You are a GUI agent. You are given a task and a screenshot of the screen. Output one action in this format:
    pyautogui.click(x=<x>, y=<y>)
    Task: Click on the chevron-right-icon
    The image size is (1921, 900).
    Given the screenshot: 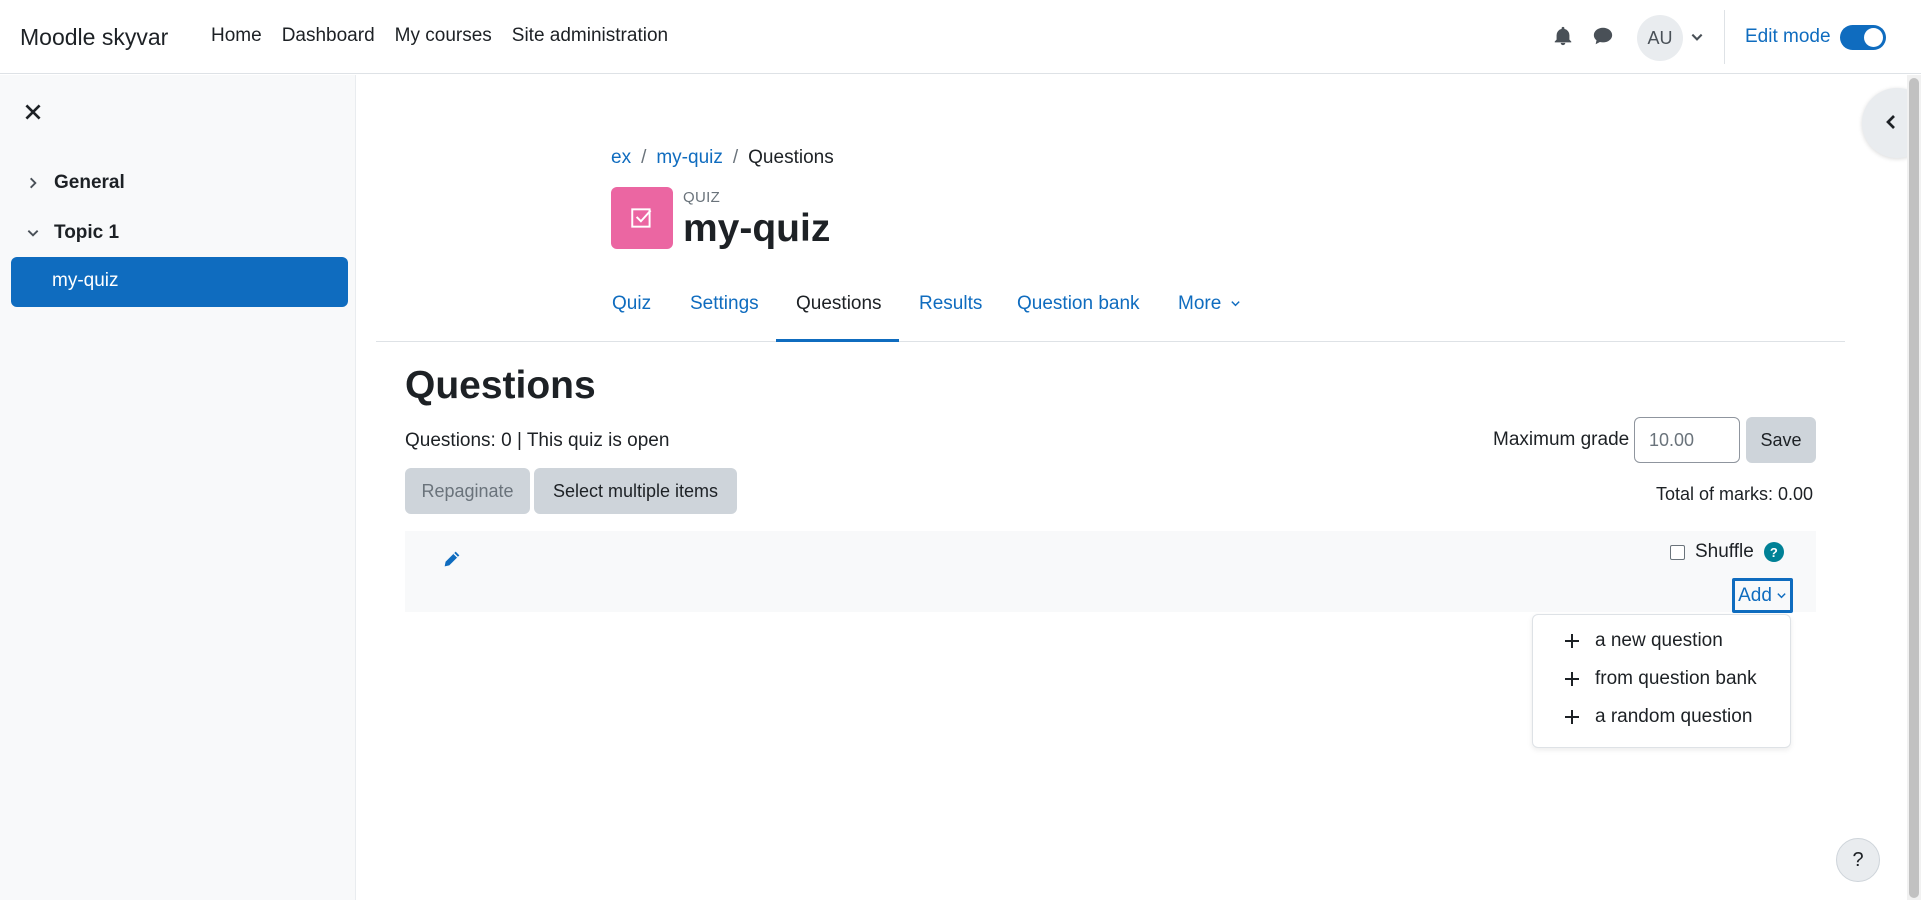 What is the action you would take?
    pyautogui.click(x=33, y=183)
    